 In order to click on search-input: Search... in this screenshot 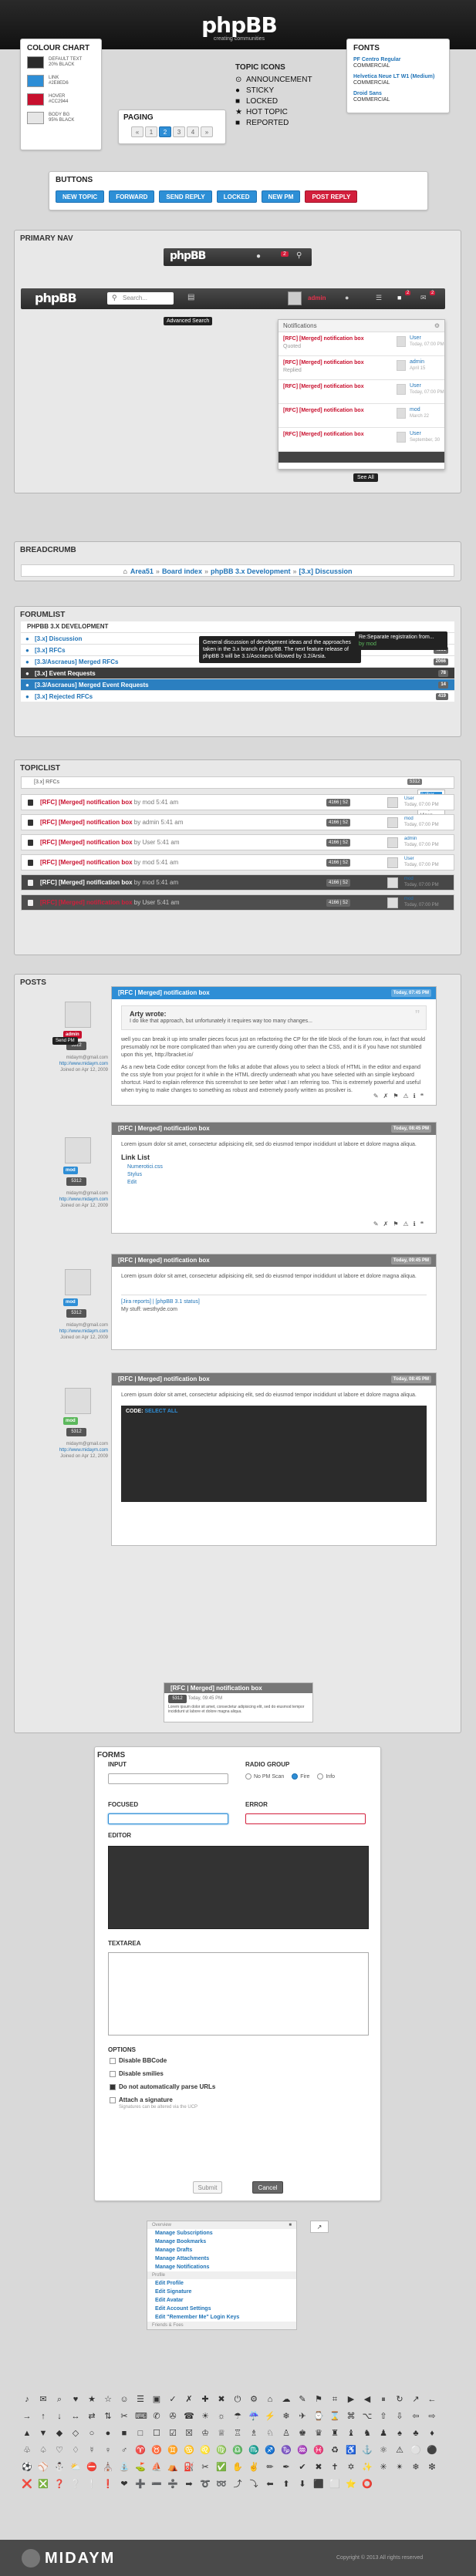, I will do `click(140, 298)`.